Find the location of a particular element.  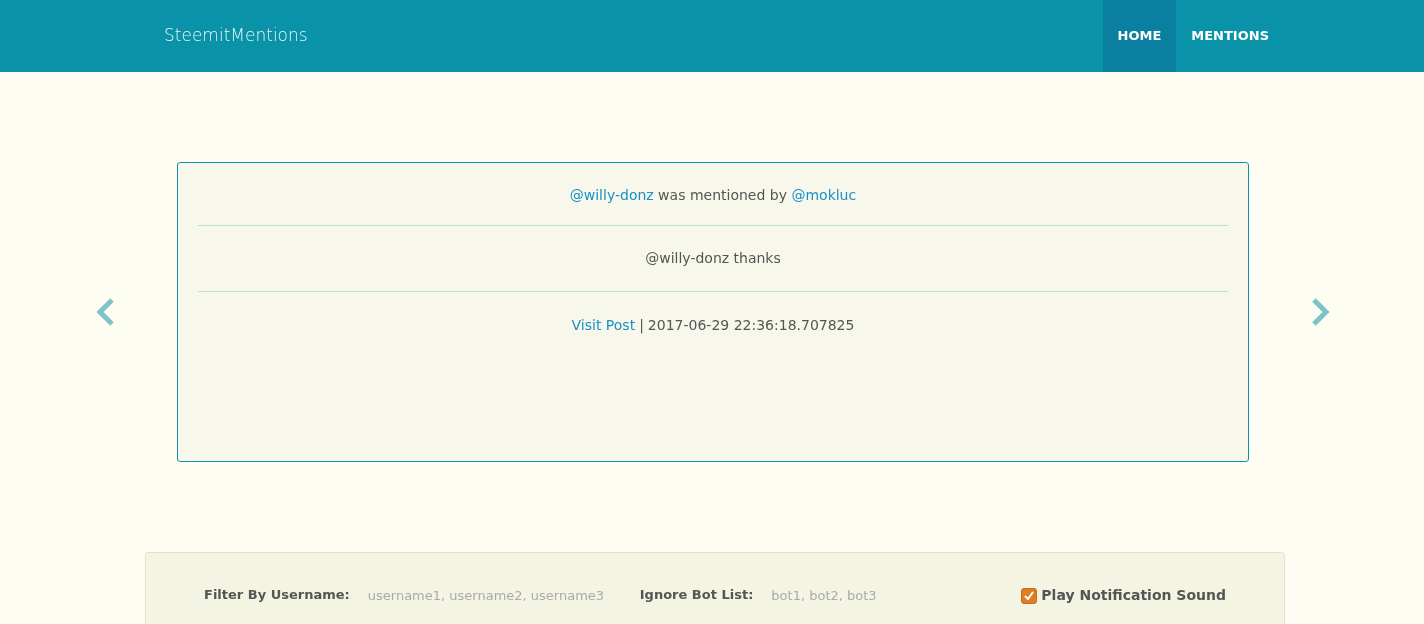

mention-heading: @willy-donz was mentioned by @mokluc is located at coordinates (713, 195).